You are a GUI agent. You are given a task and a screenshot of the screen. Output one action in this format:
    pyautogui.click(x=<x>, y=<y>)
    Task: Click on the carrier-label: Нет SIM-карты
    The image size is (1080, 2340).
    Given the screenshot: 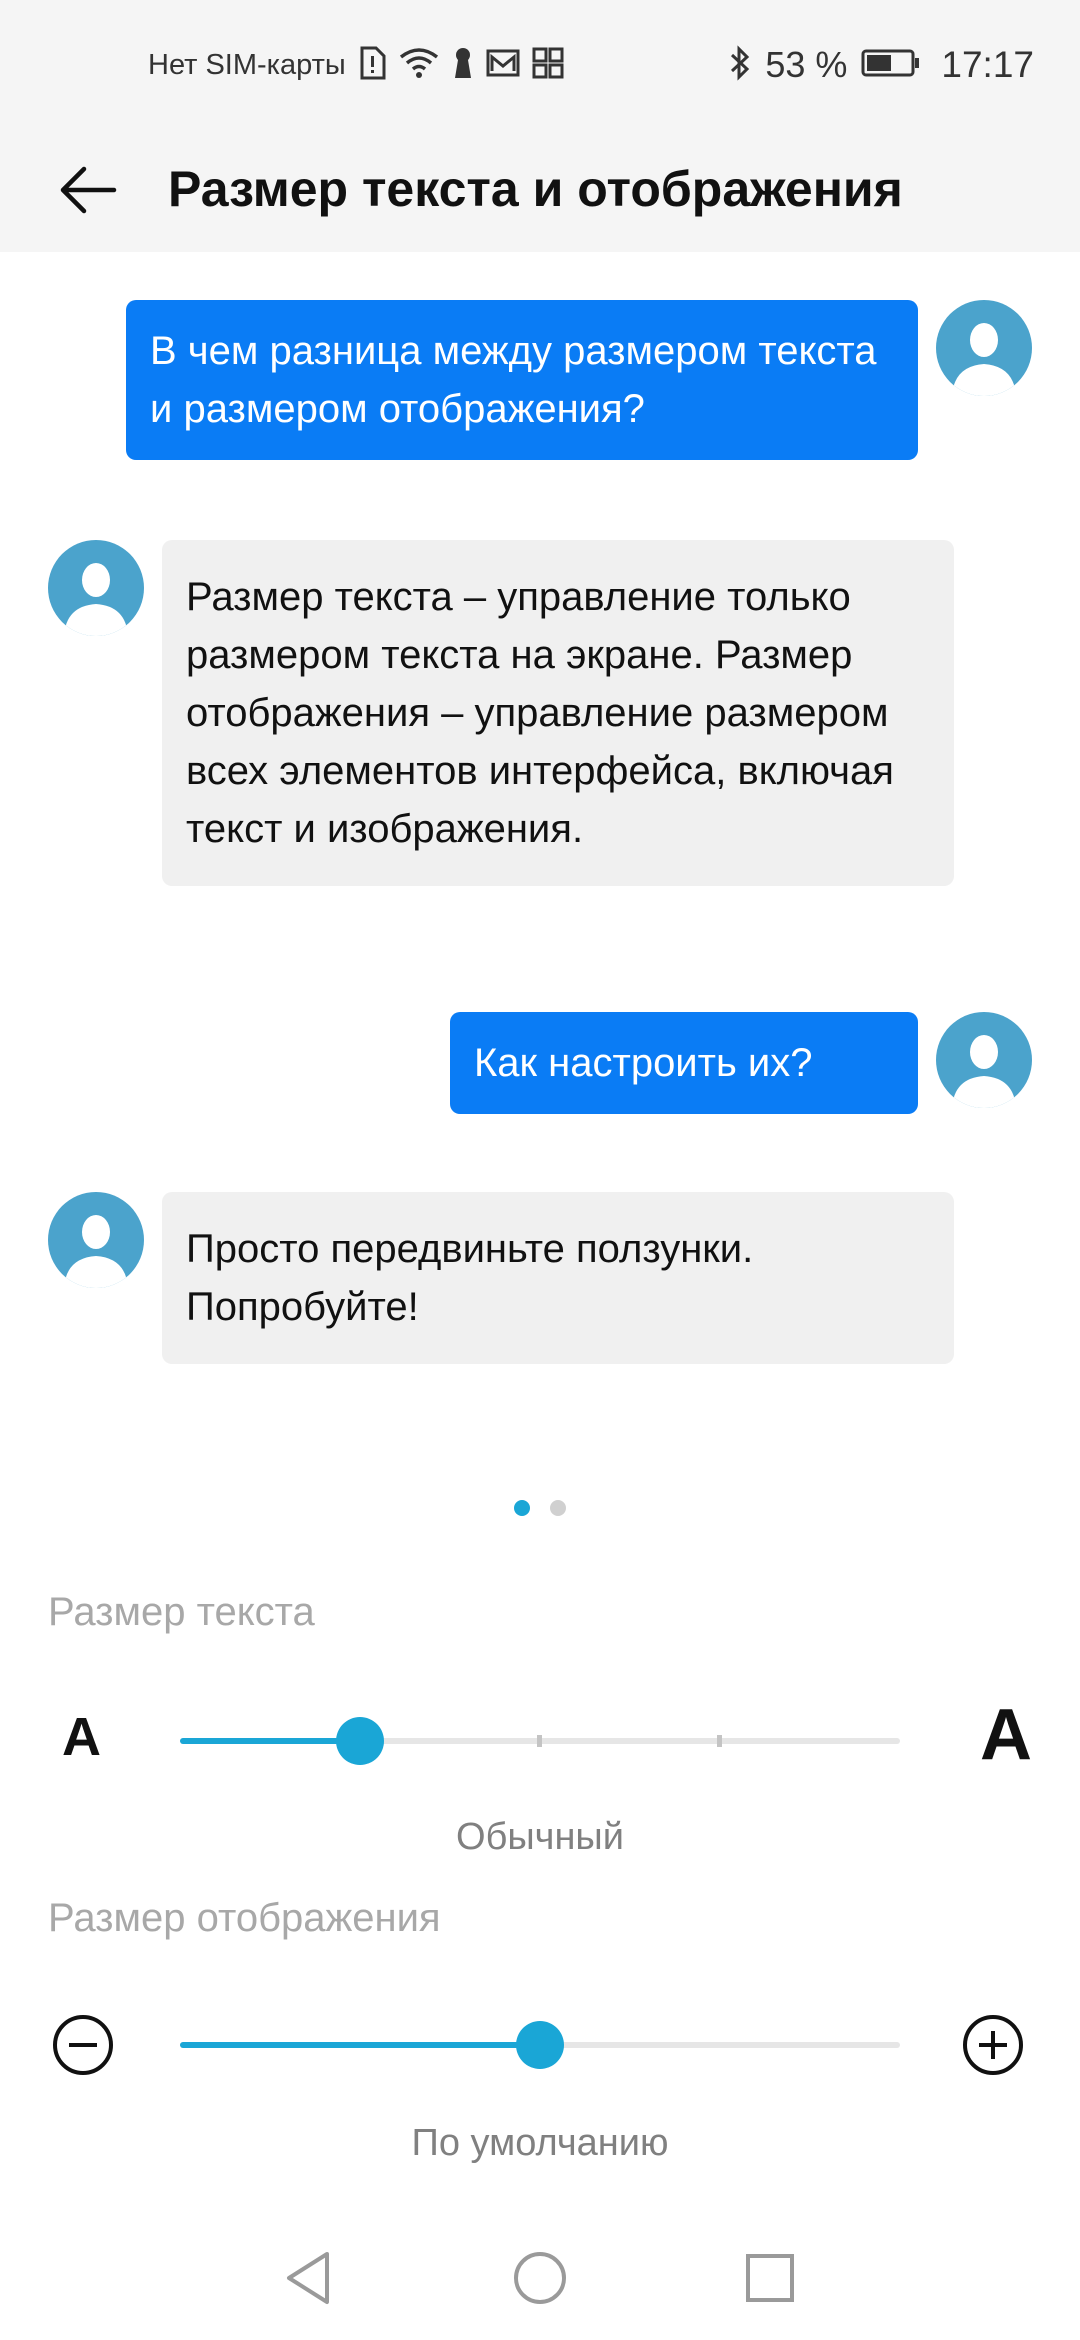 What is the action you would take?
    pyautogui.click(x=247, y=65)
    